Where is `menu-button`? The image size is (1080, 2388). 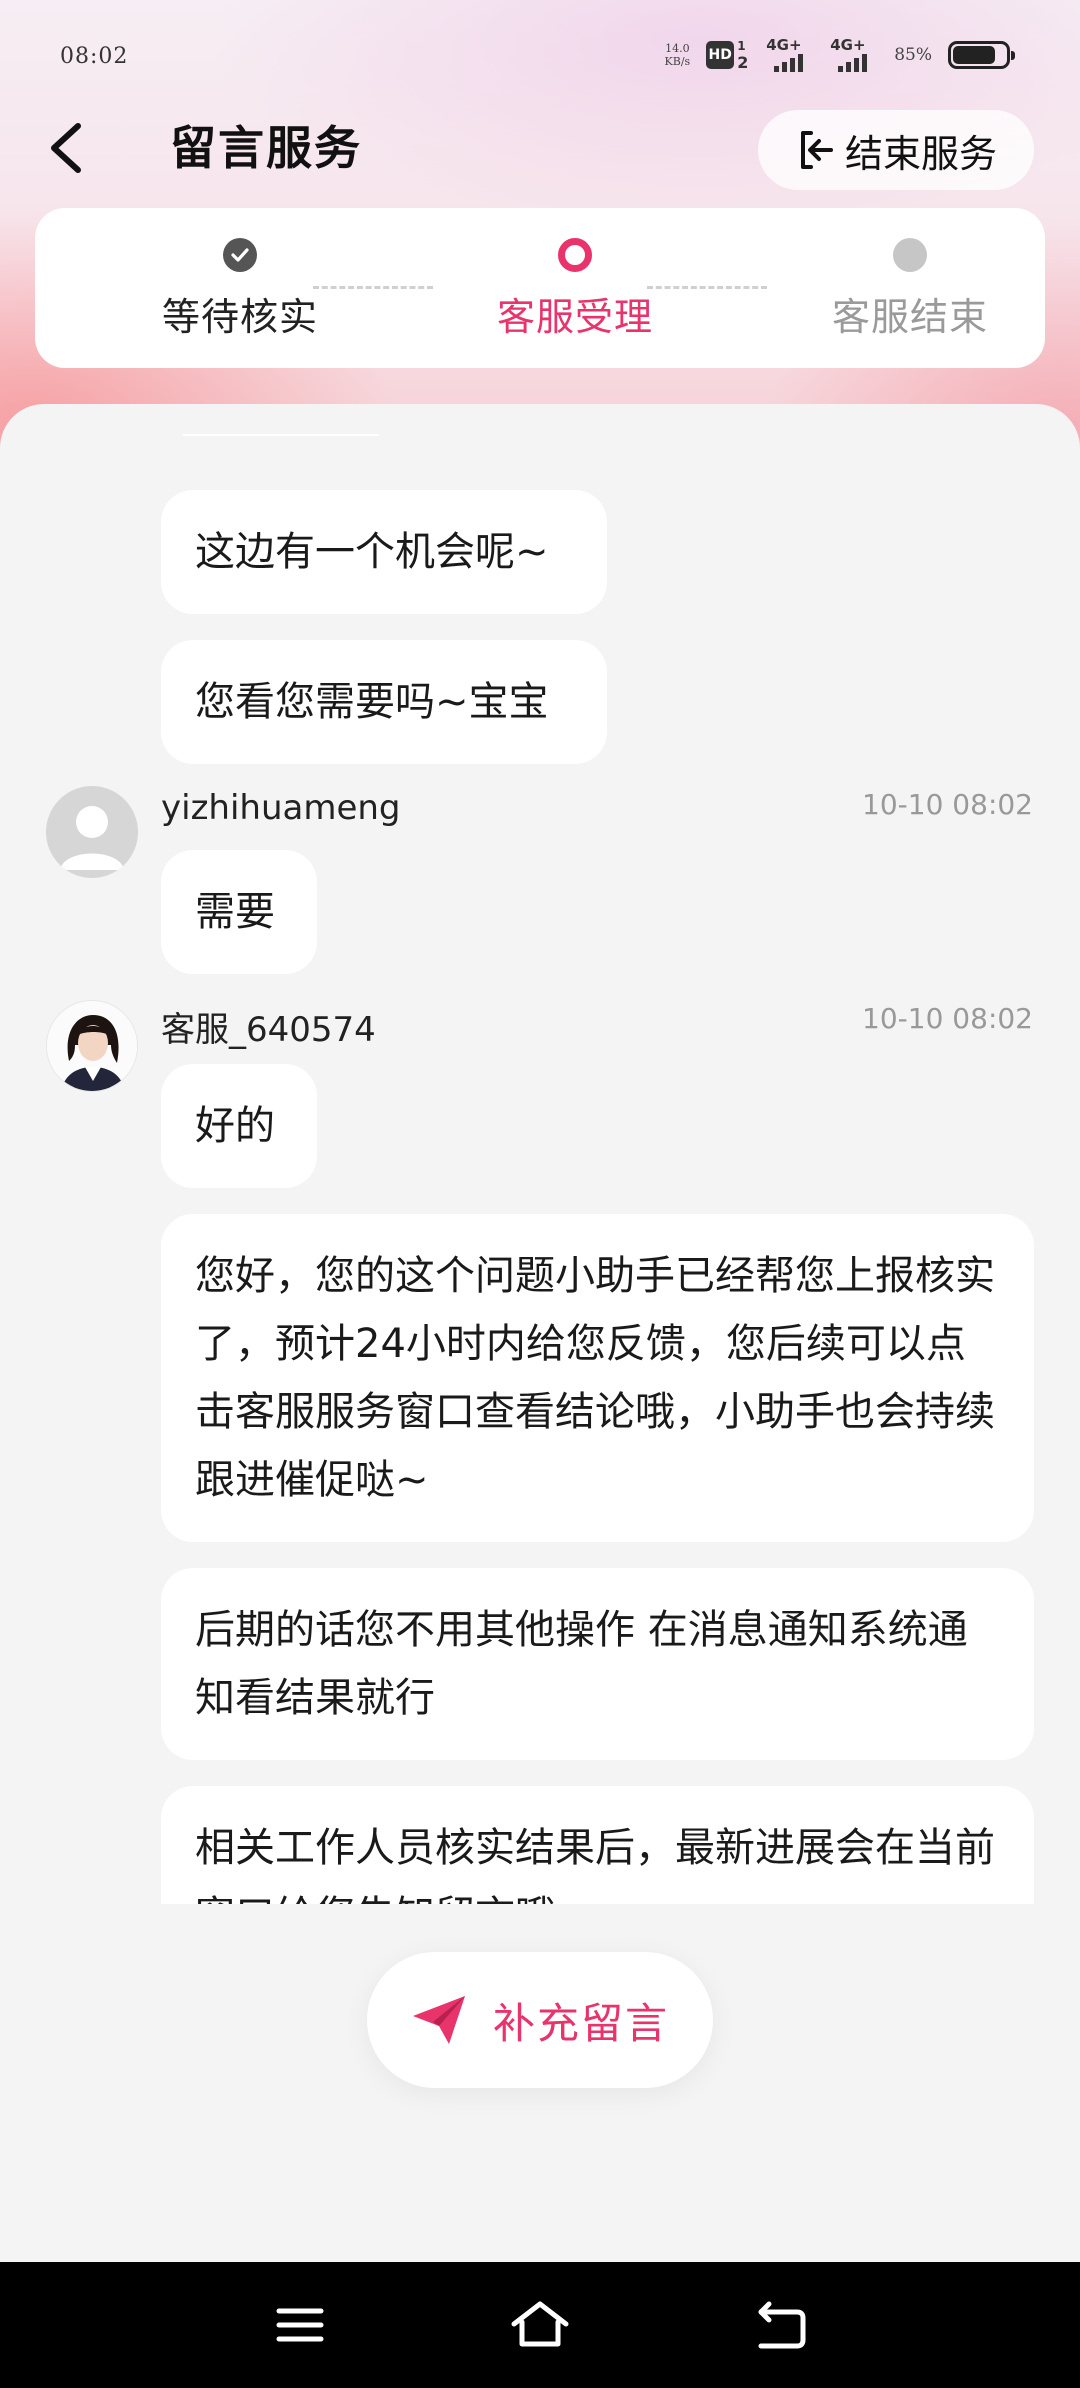 menu-button is located at coordinates (300, 2325).